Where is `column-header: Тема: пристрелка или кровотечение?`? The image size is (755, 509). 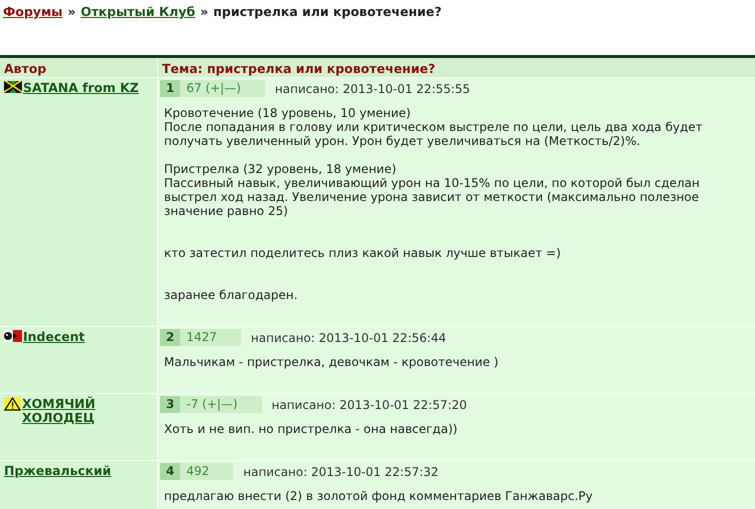
column-header: Тема: пристрелка или кровотечение? is located at coordinates (456, 67).